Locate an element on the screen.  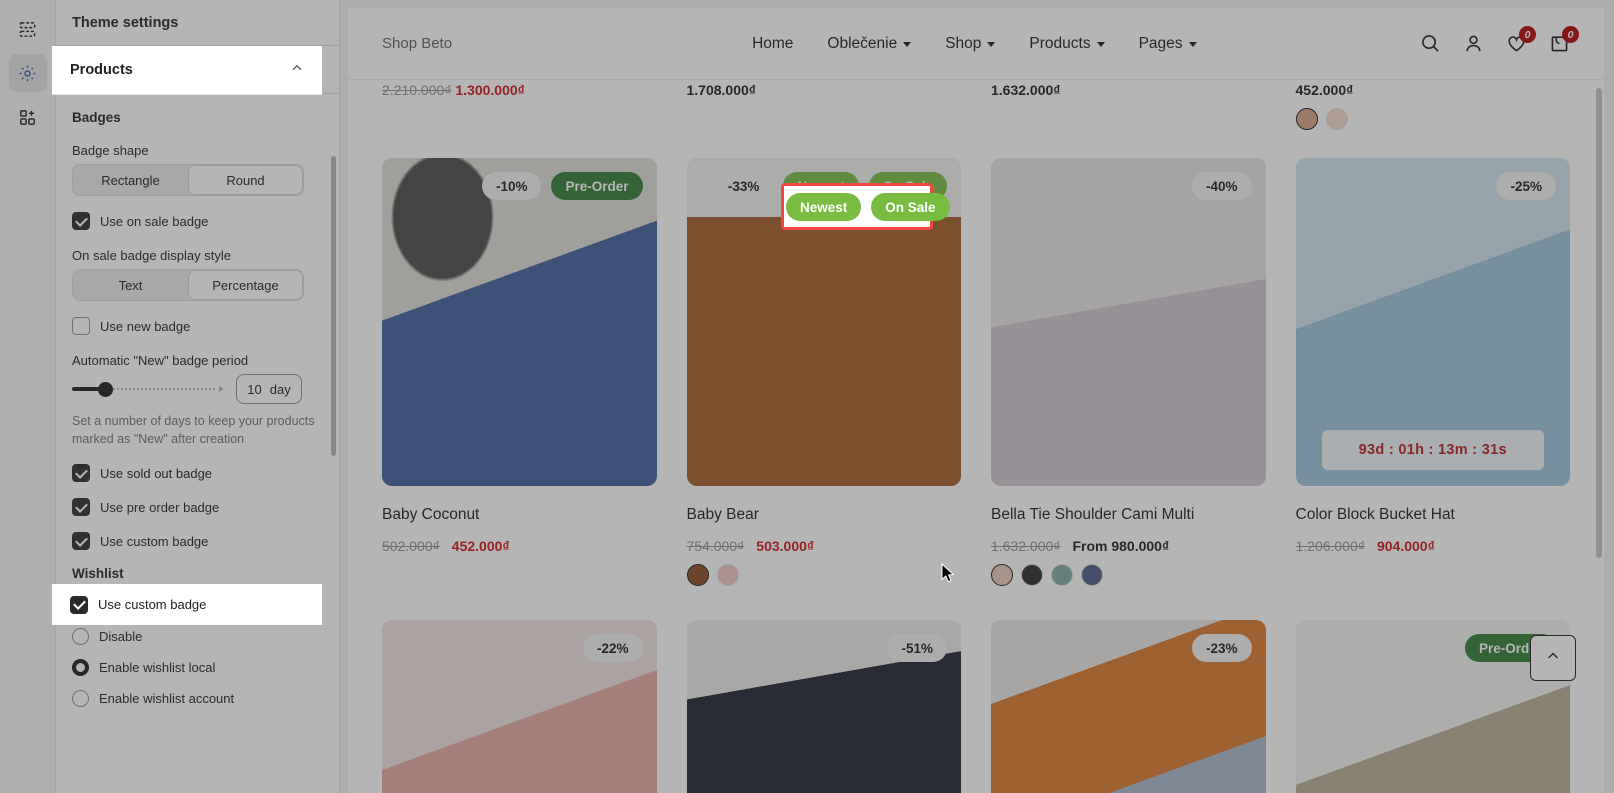
use-custom-badge-row: Use custom badge is located at coordinates (197, 541).